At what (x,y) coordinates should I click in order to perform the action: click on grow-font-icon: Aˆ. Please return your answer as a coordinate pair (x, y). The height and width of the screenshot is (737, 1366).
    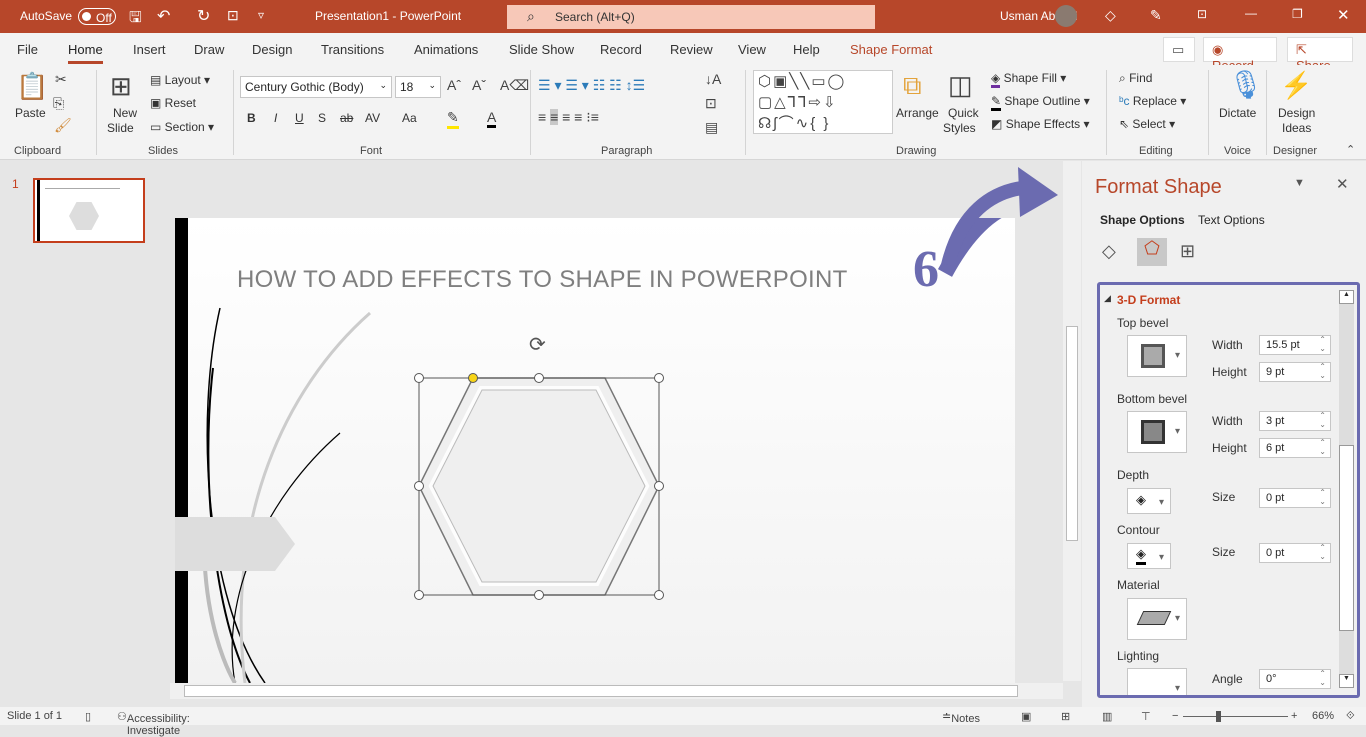
    Looking at the image, I should click on (454, 85).